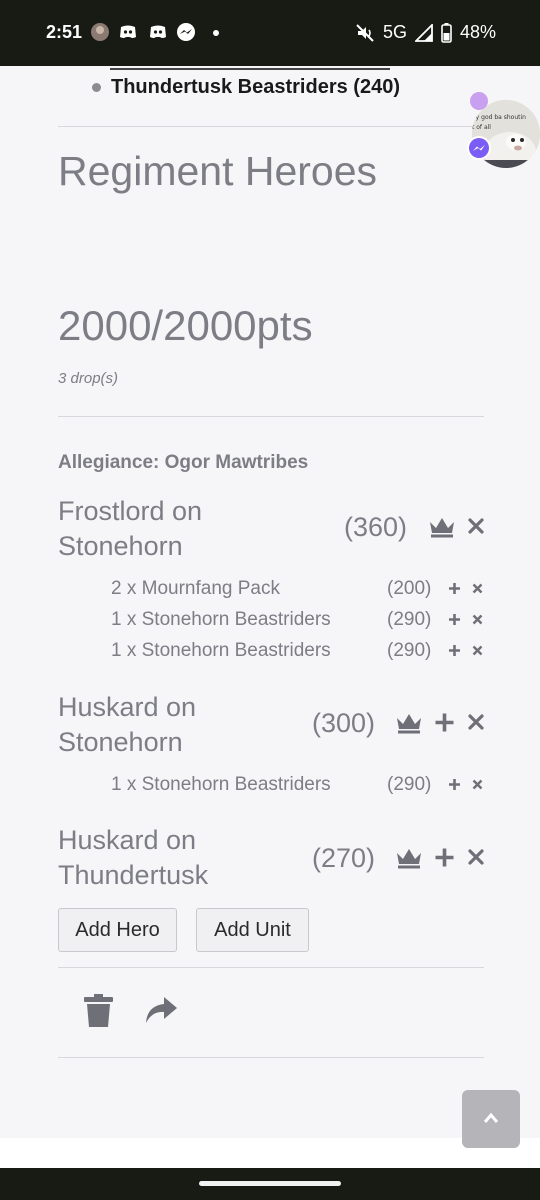 The width and height of the screenshot is (540, 1200). Describe the element at coordinates (64, 32) in the screenshot. I see `clock: 2:51` at that location.